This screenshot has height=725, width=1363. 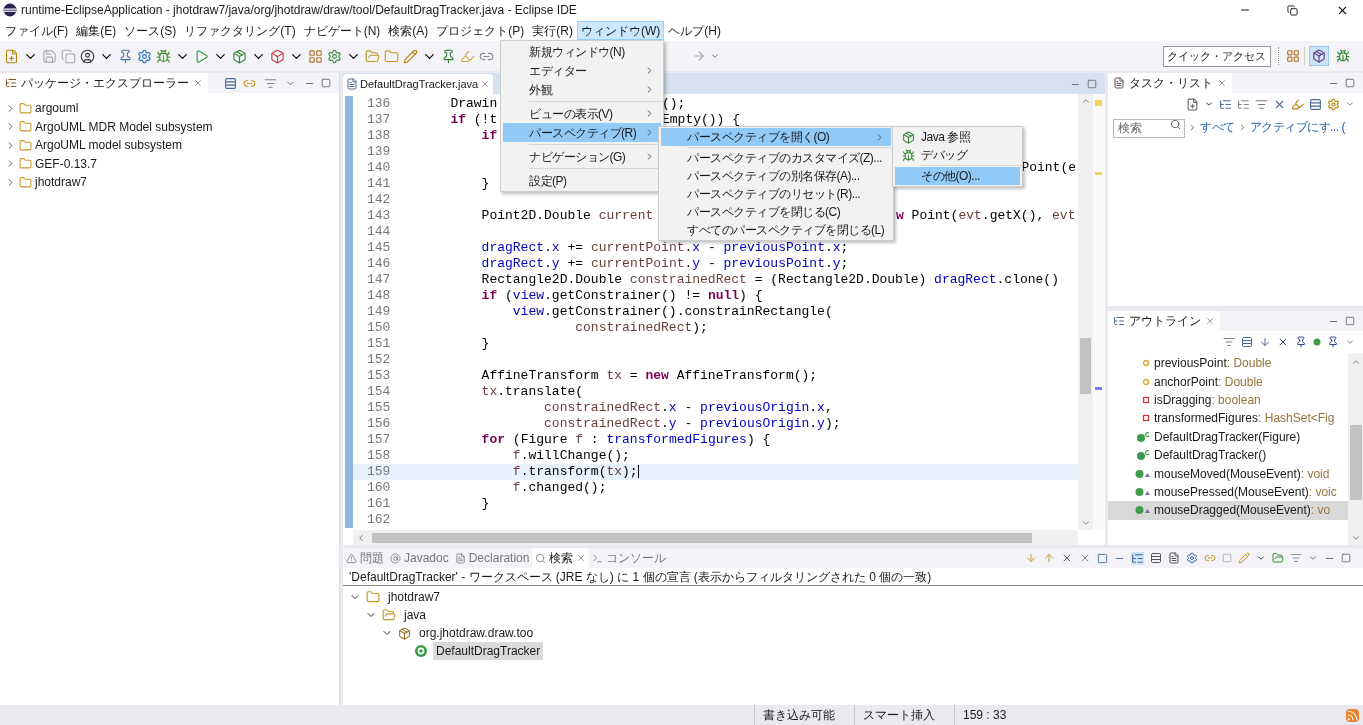 What do you see at coordinates (342, 30) in the screenshot?
I see `menu-bar-item: ナビゲート(N)` at bounding box center [342, 30].